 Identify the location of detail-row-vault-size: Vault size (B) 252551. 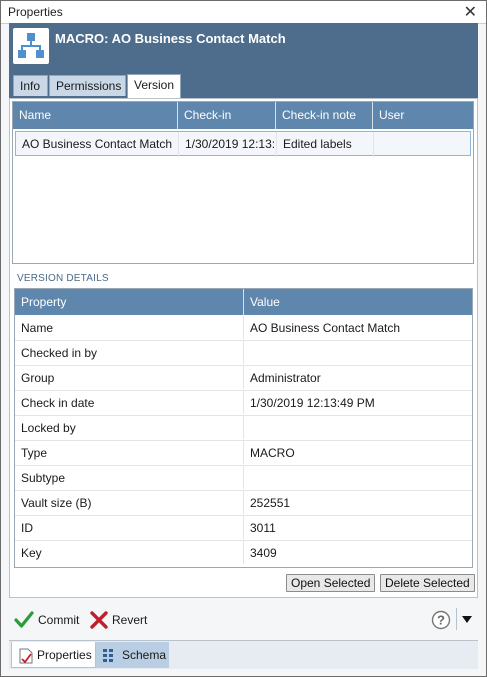
(243, 503).